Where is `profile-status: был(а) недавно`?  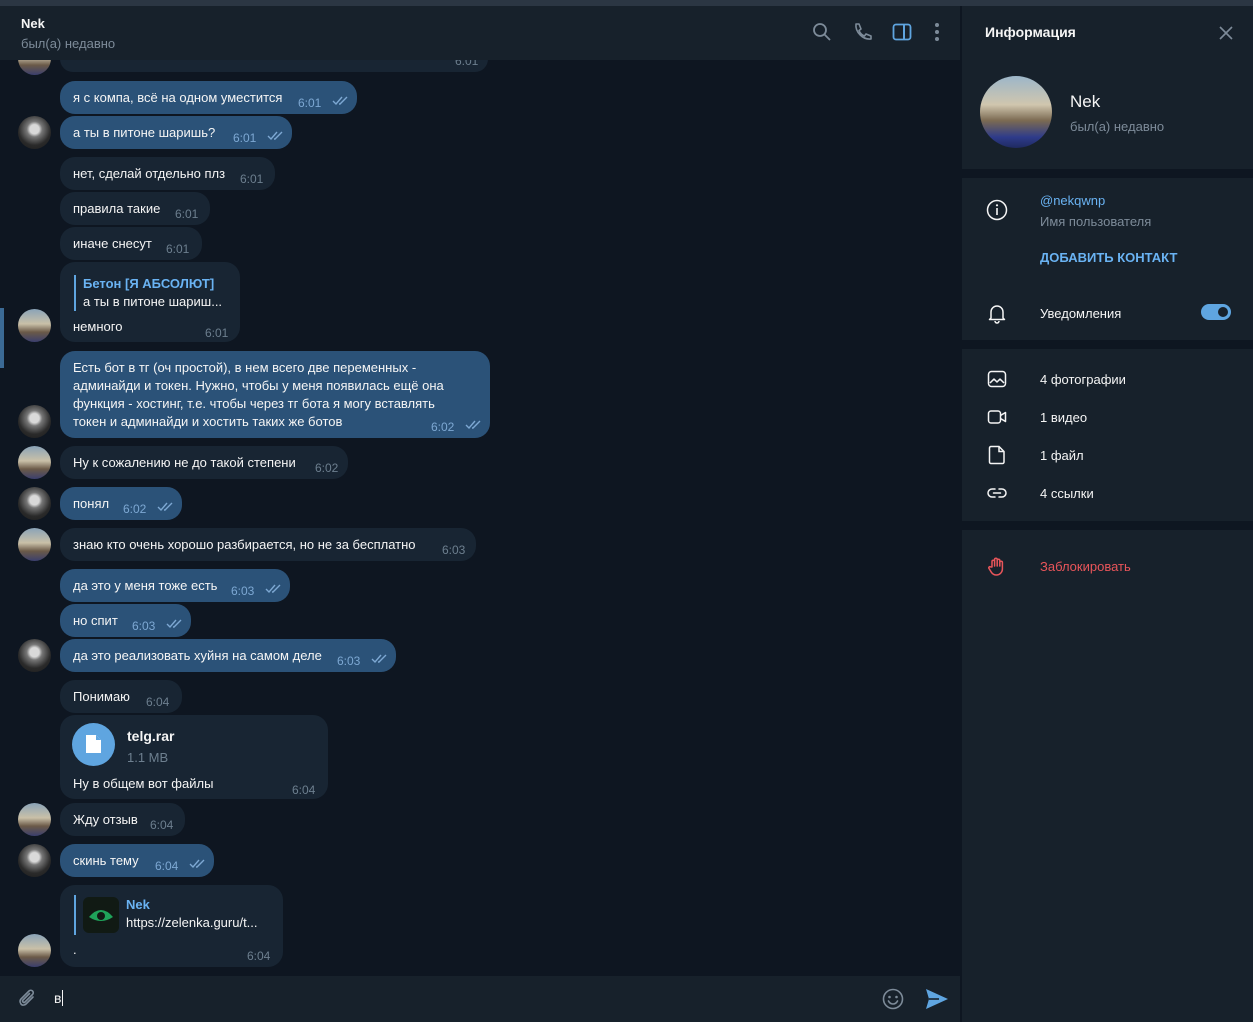
profile-status: был(а) недавно is located at coordinates (1117, 126).